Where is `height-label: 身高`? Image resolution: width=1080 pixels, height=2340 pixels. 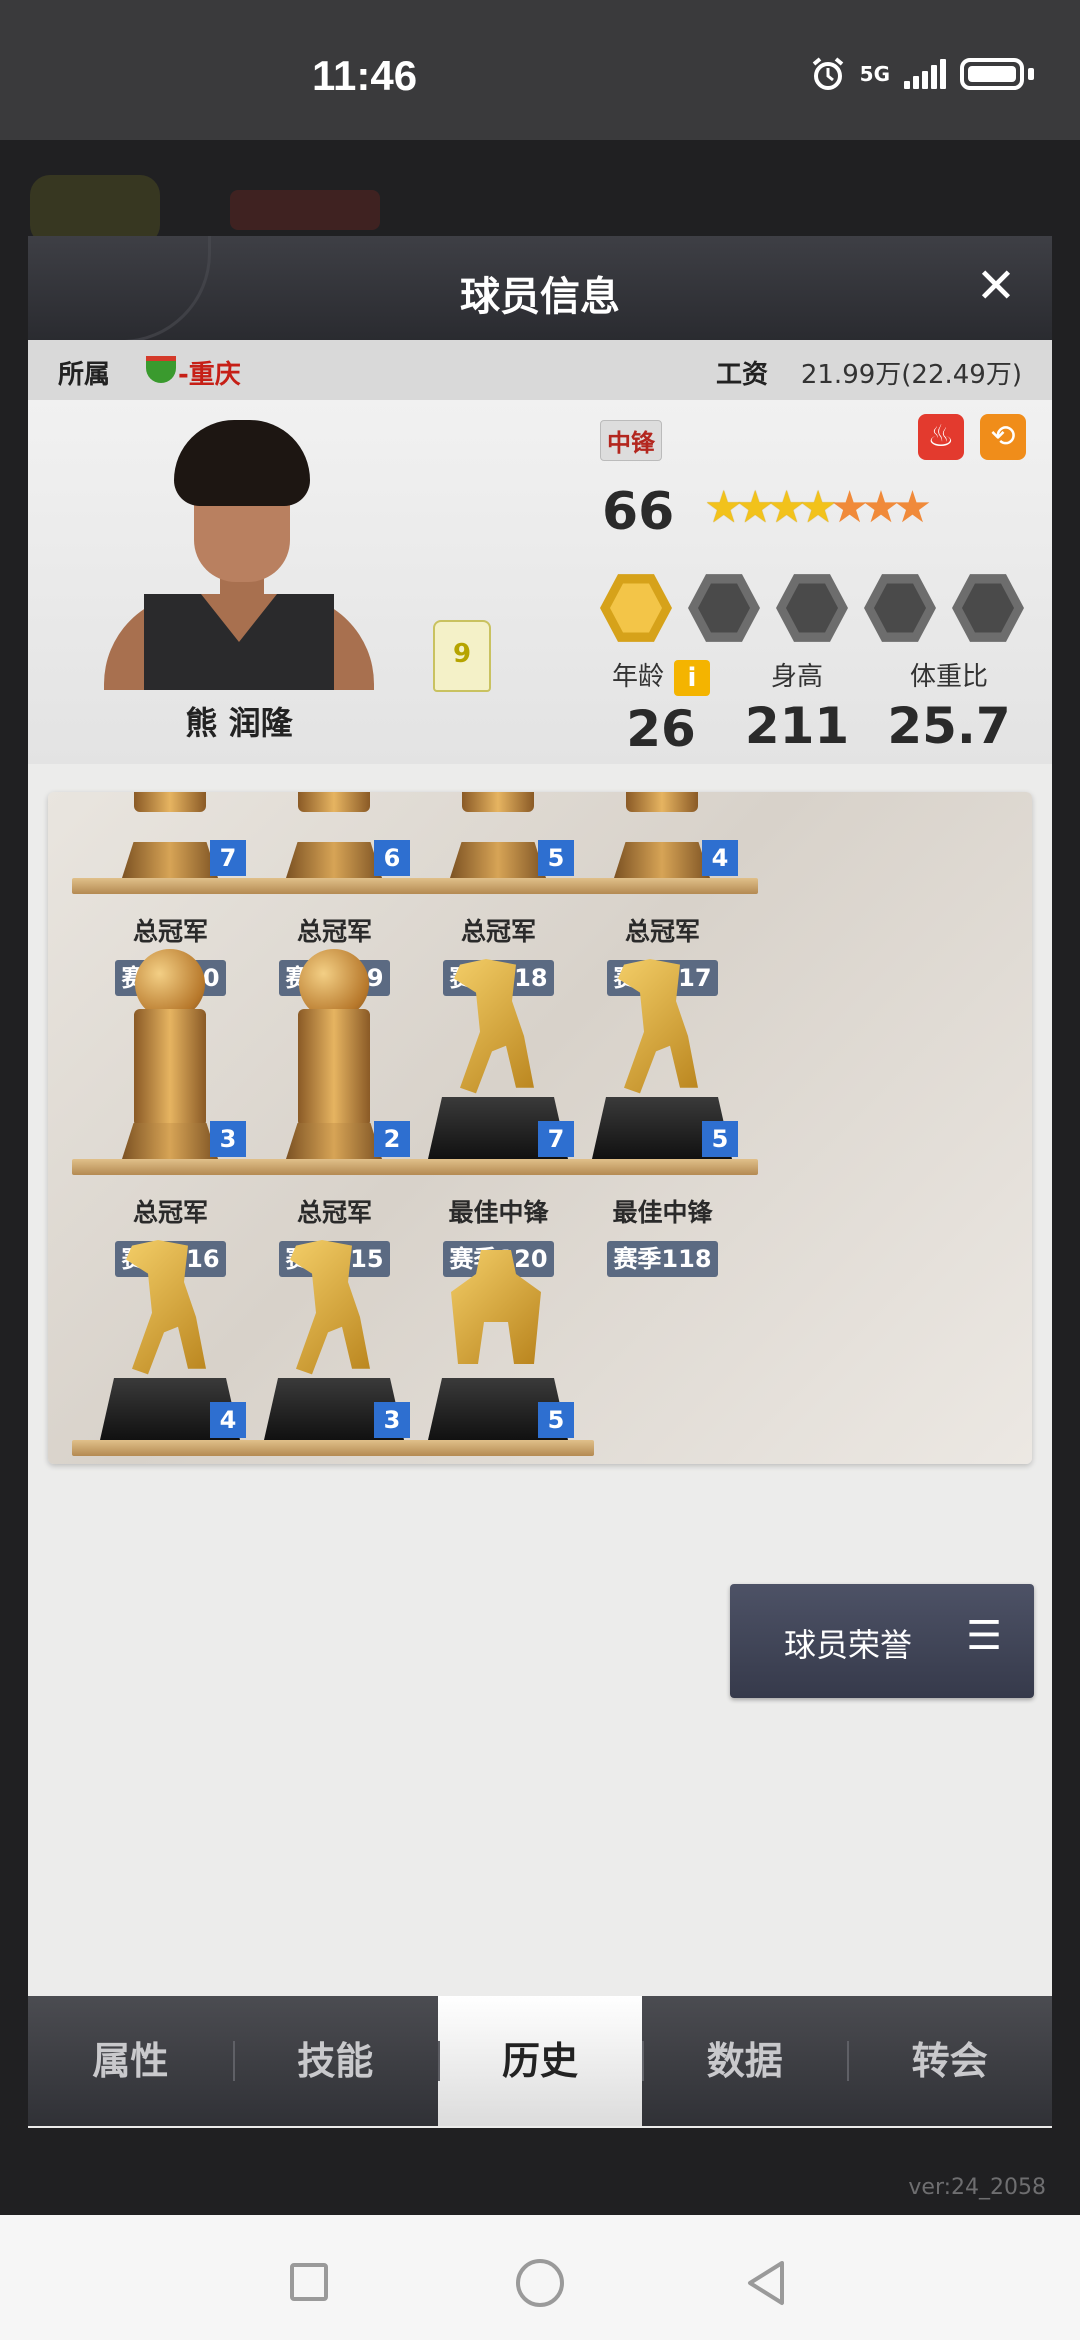 height-label: 身高 is located at coordinates (796, 677).